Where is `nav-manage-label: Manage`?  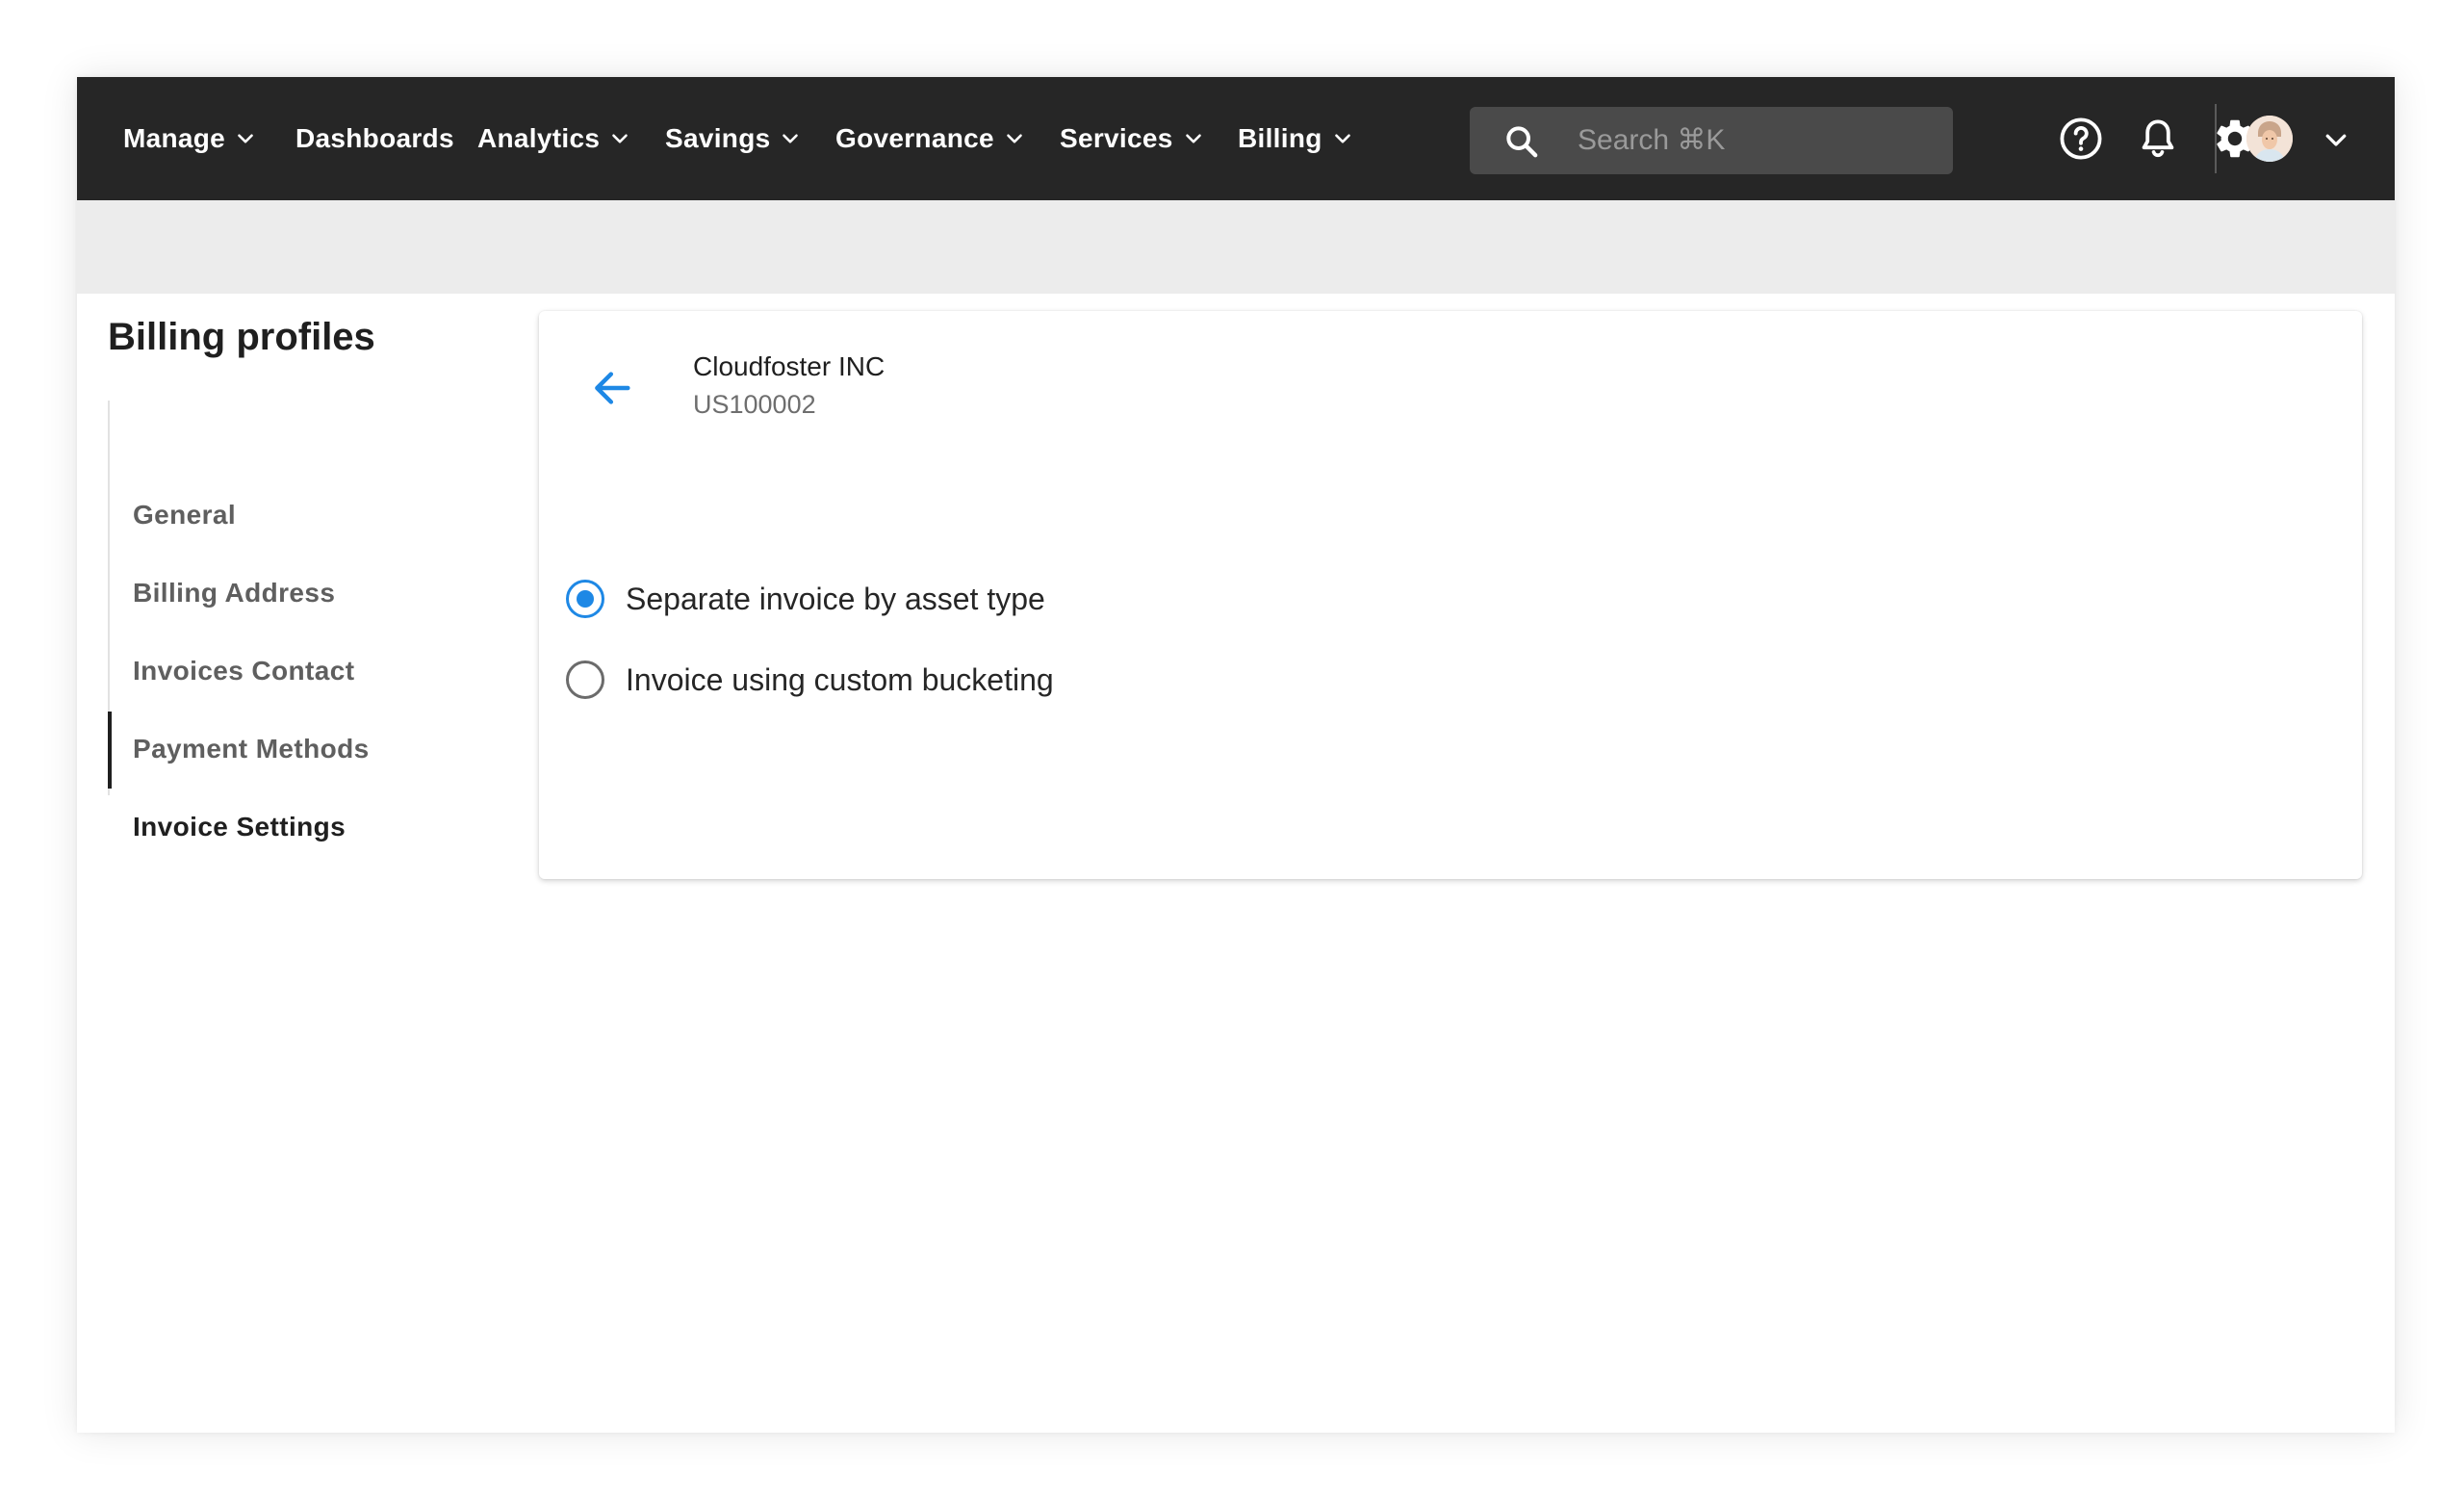
nav-manage-label: Manage is located at coordinates (174, 138).